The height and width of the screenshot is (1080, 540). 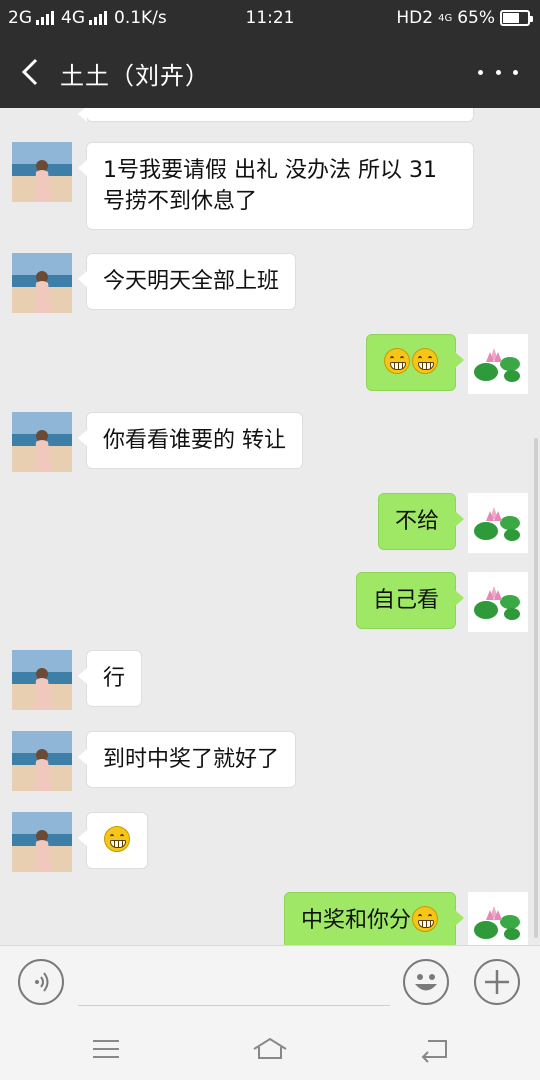 I want to click on message-bubble-self: 不给, so click(x=421, y=521).